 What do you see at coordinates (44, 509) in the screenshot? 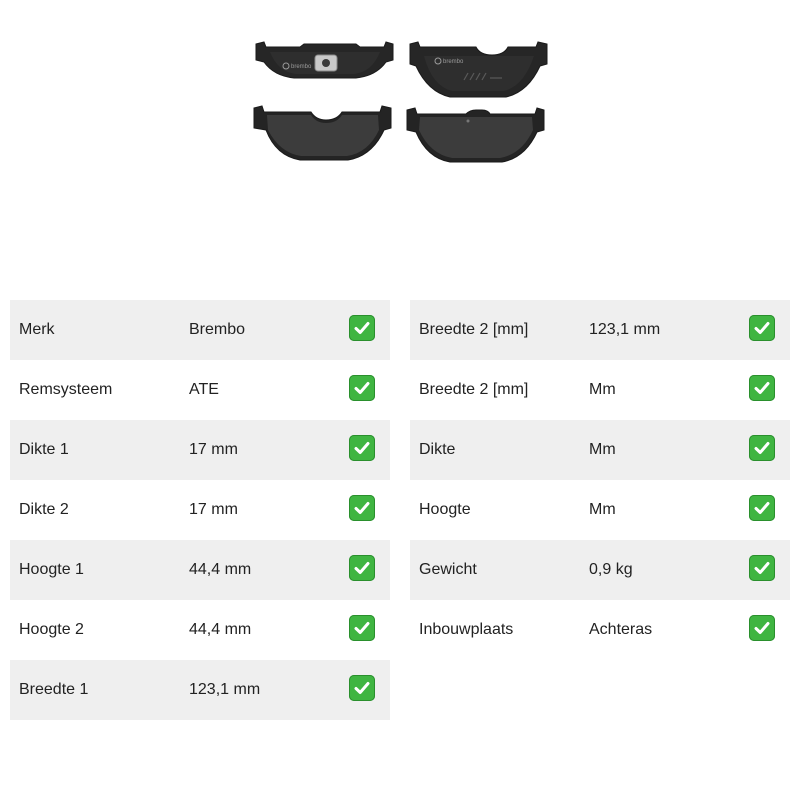
I see `spec-label: Dikte 2` at bounding box center [44, 509].